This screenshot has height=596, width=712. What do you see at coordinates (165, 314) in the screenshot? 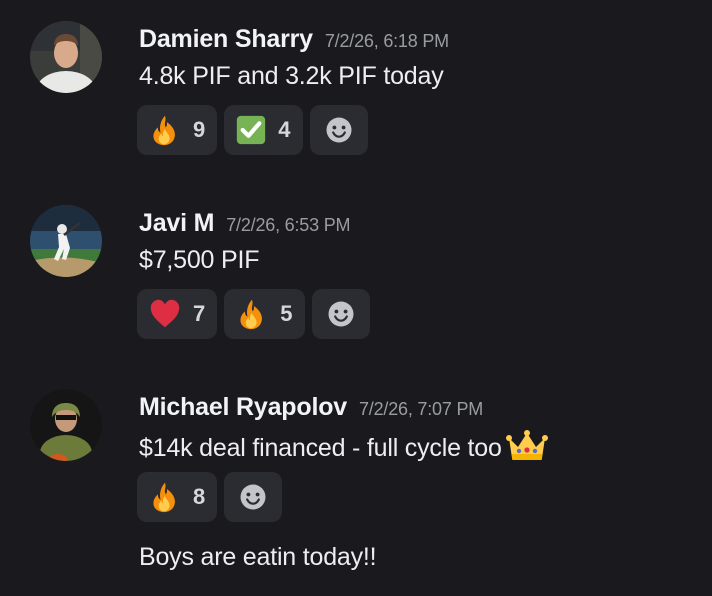
I see `red-heart-icon` at bounding box center [165, 314].